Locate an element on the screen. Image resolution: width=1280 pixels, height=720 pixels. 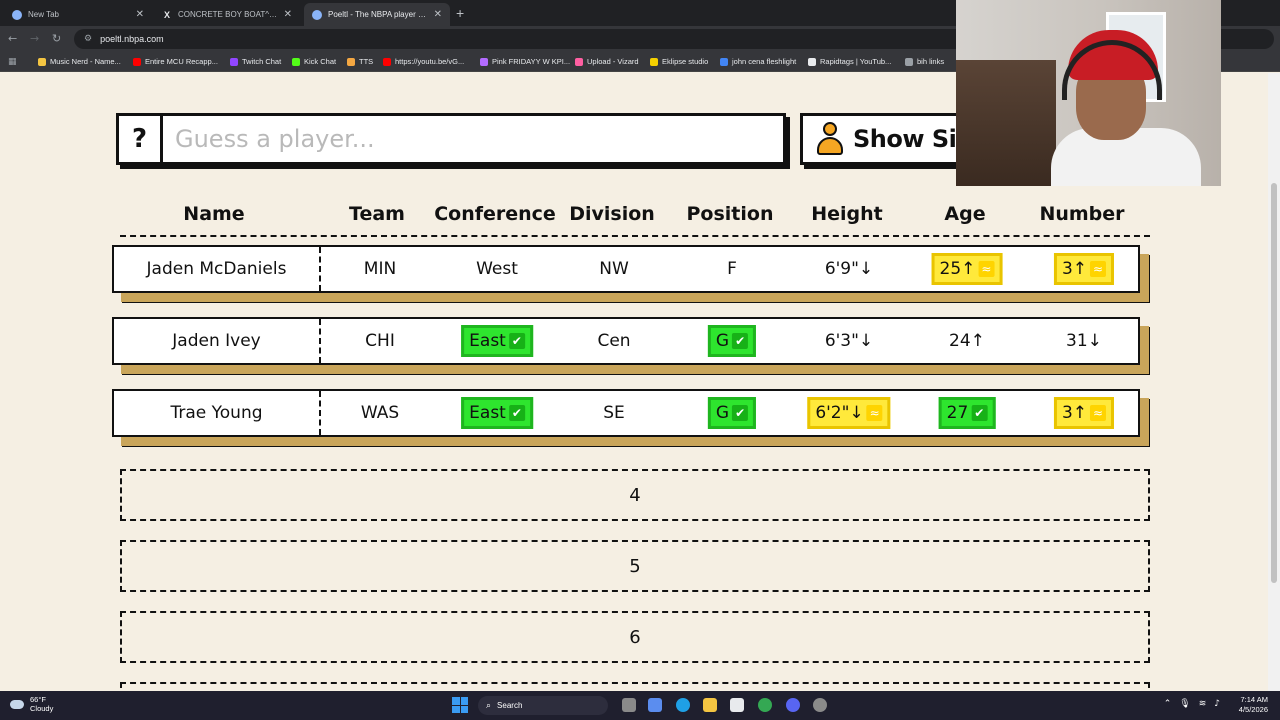
bookmark: Upload - Vizard is located at coordinates (607, 61).